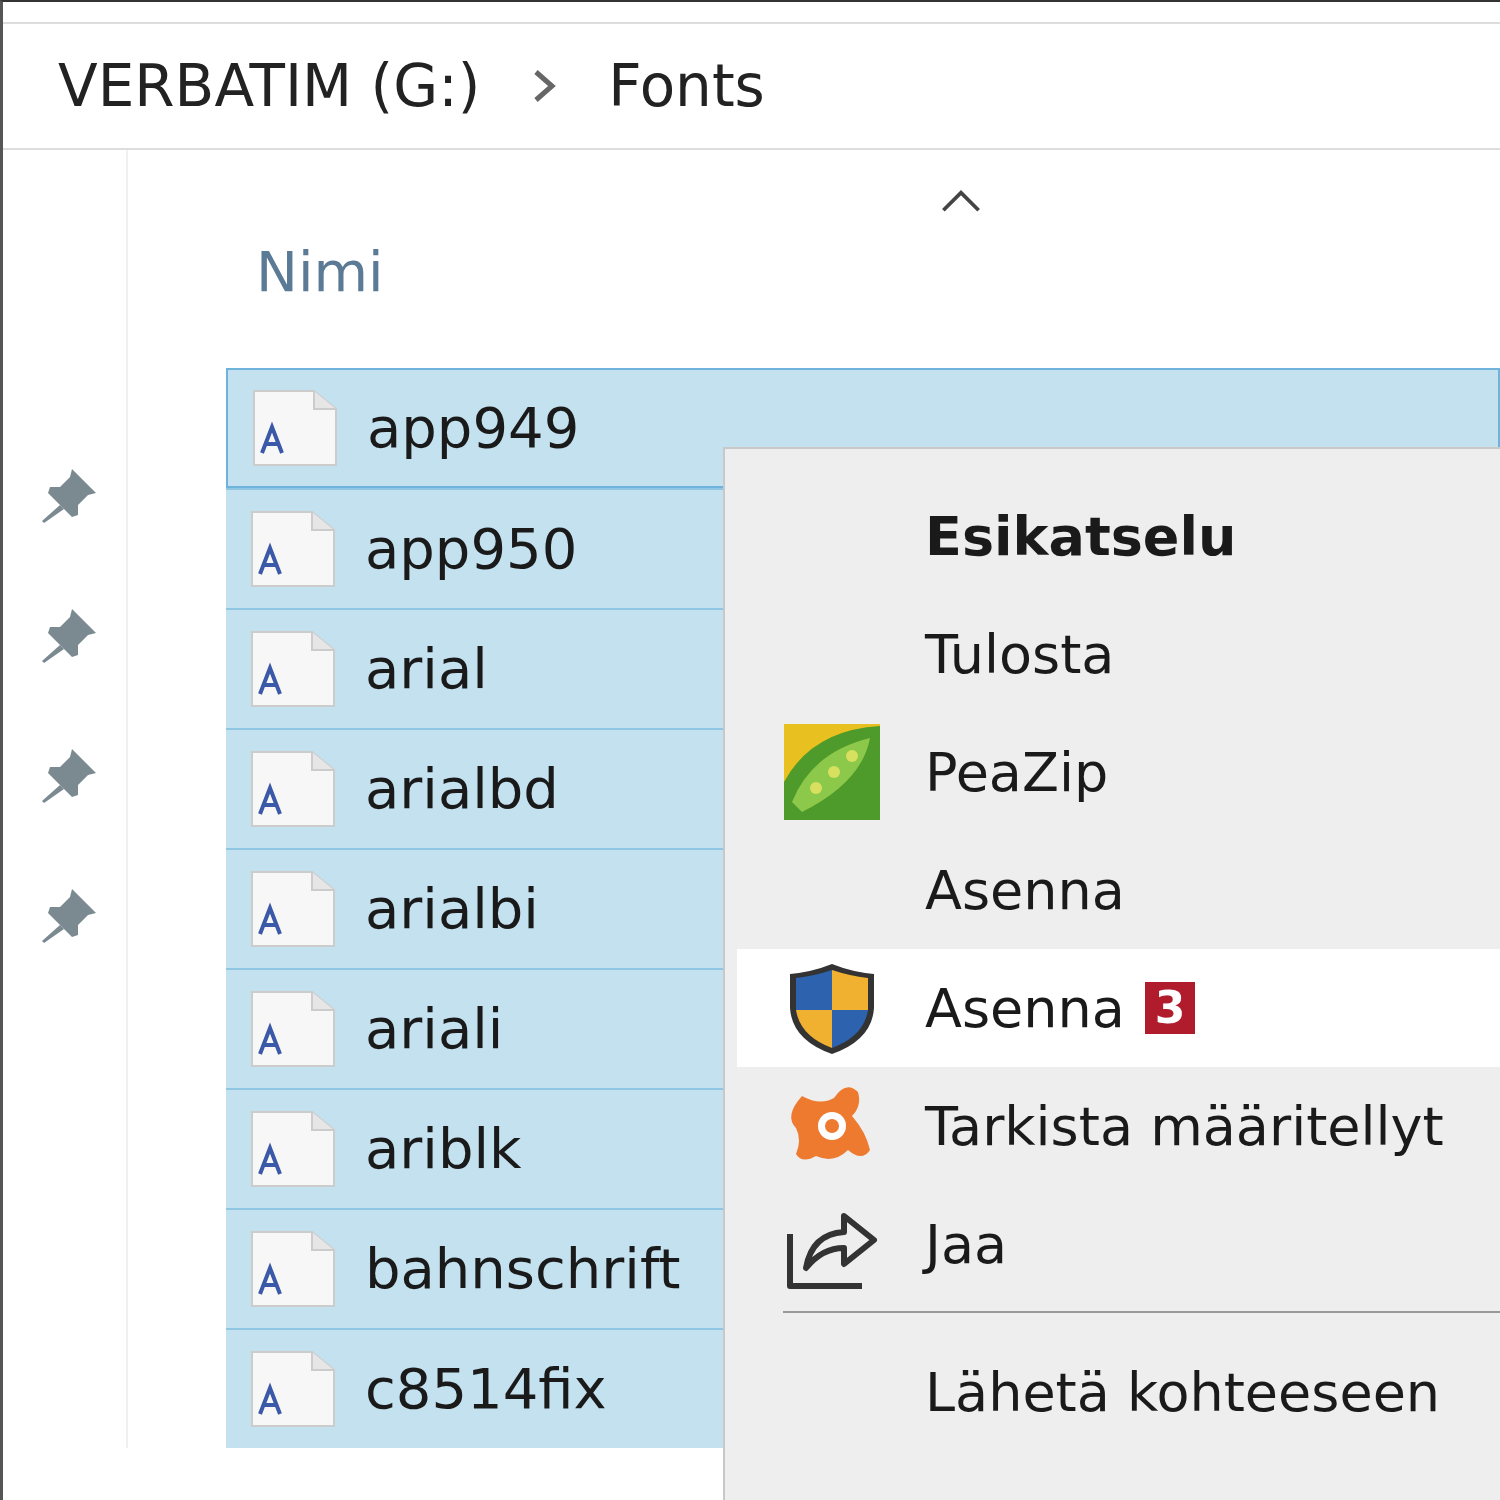  Describe the element at coordinates (1170, 1008) in the screenshot. I see `count-badge: 3` at that location.